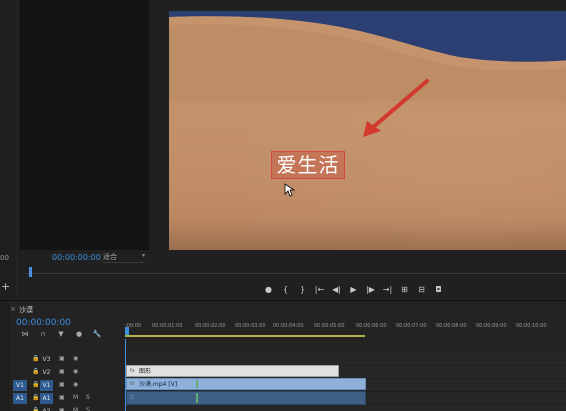  I want to click on overwrite-icon: ⊟, so click(421, 290).